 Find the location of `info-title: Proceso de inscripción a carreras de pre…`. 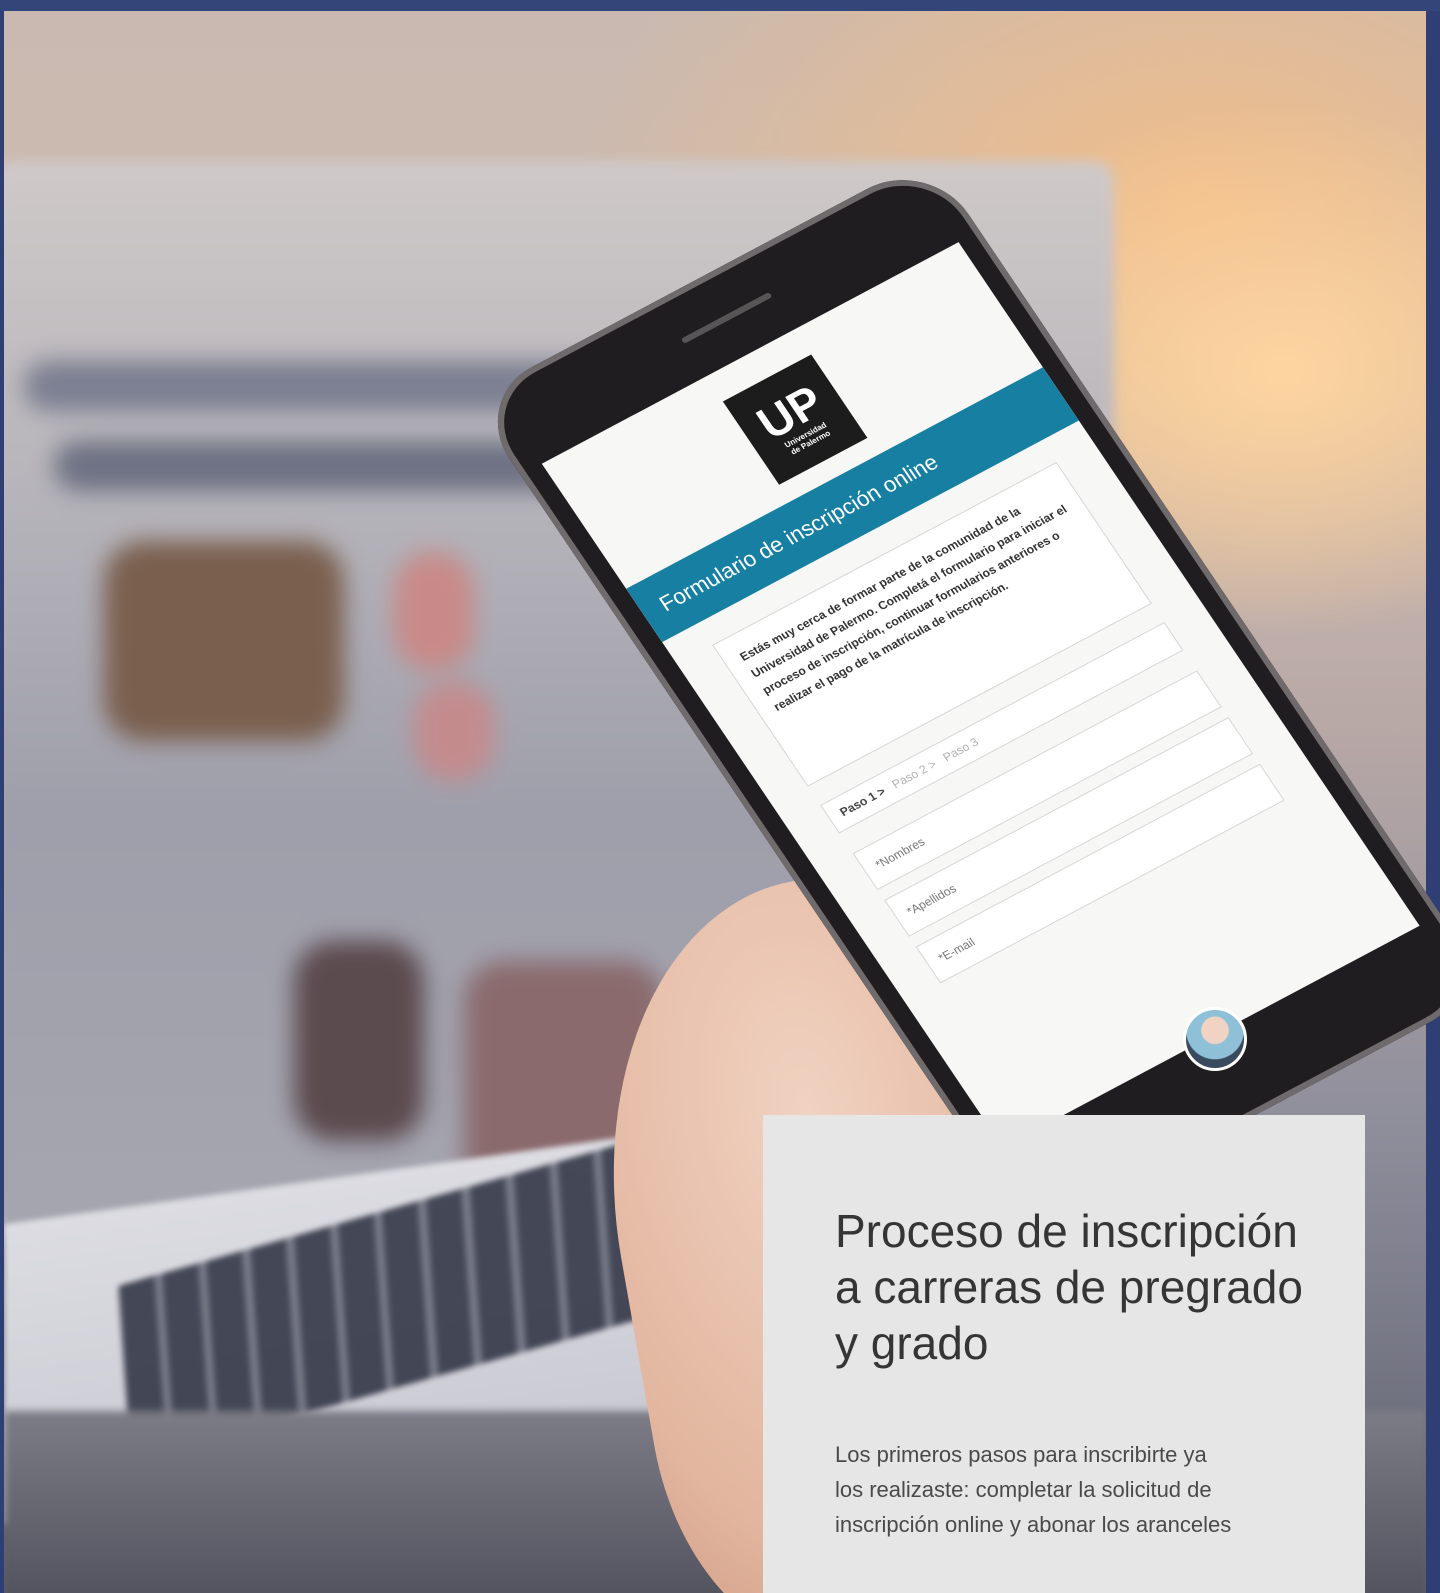

info-title: Proceso de inscripción a carreras de pre… is located at coordinates (1085, 1287).